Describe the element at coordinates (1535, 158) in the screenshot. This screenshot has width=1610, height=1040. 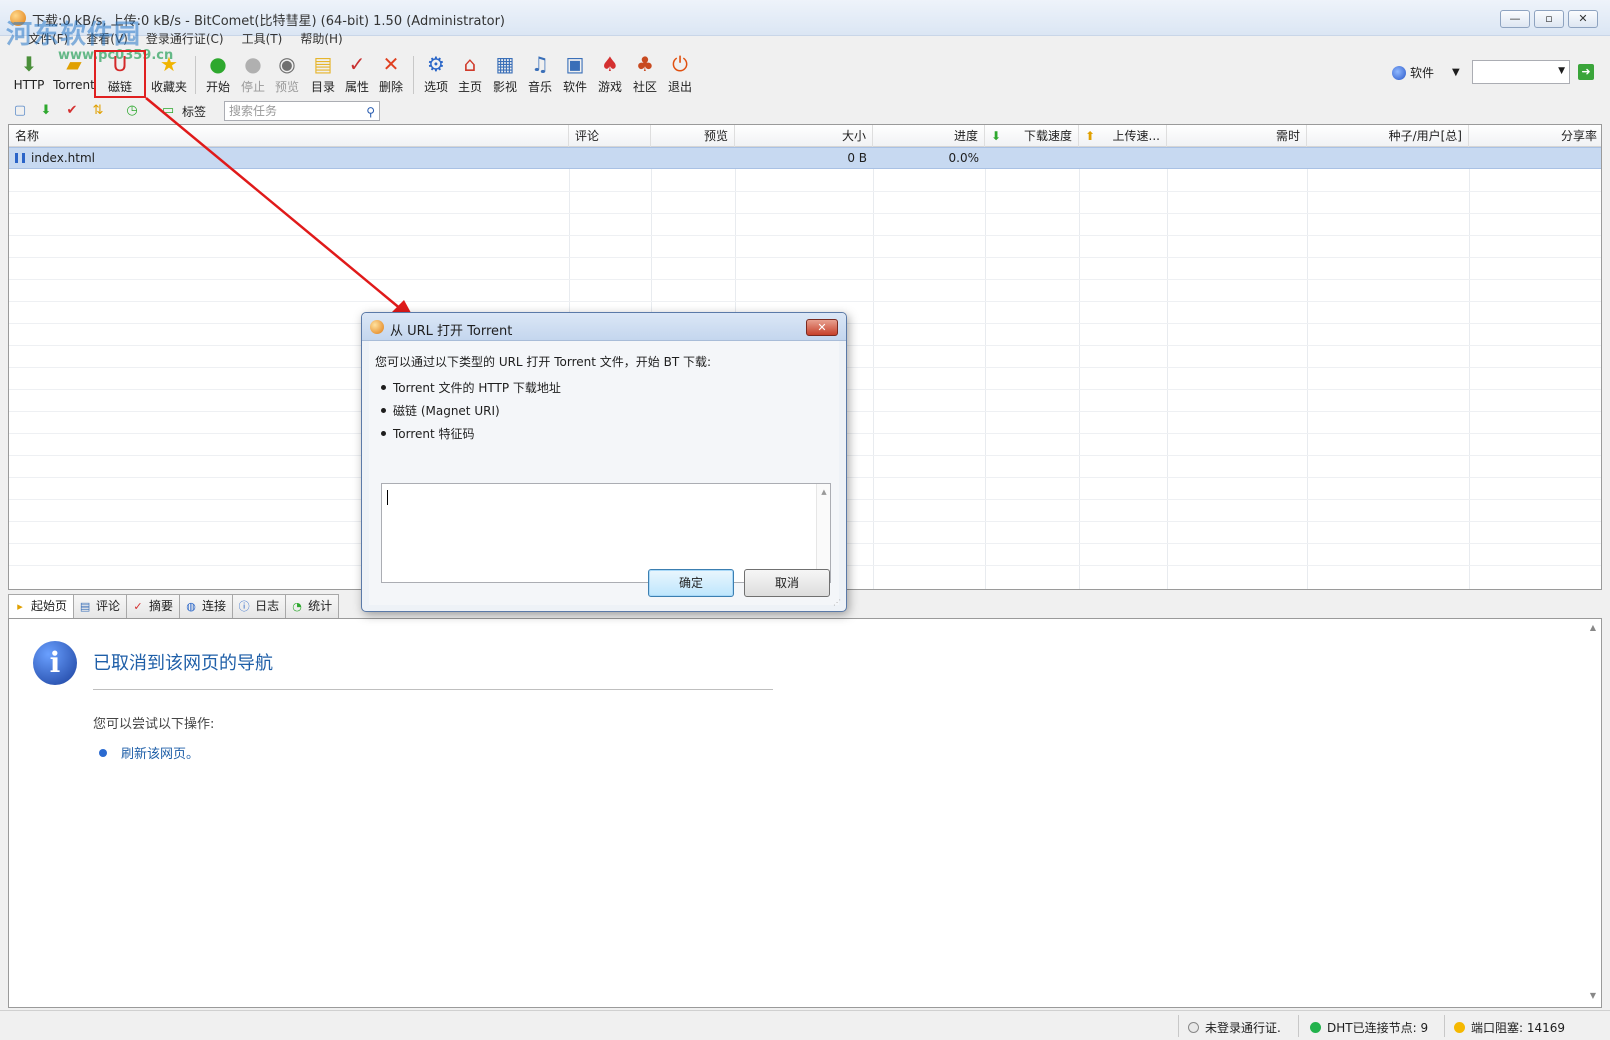
I see `task-ratio-cell` at that location.